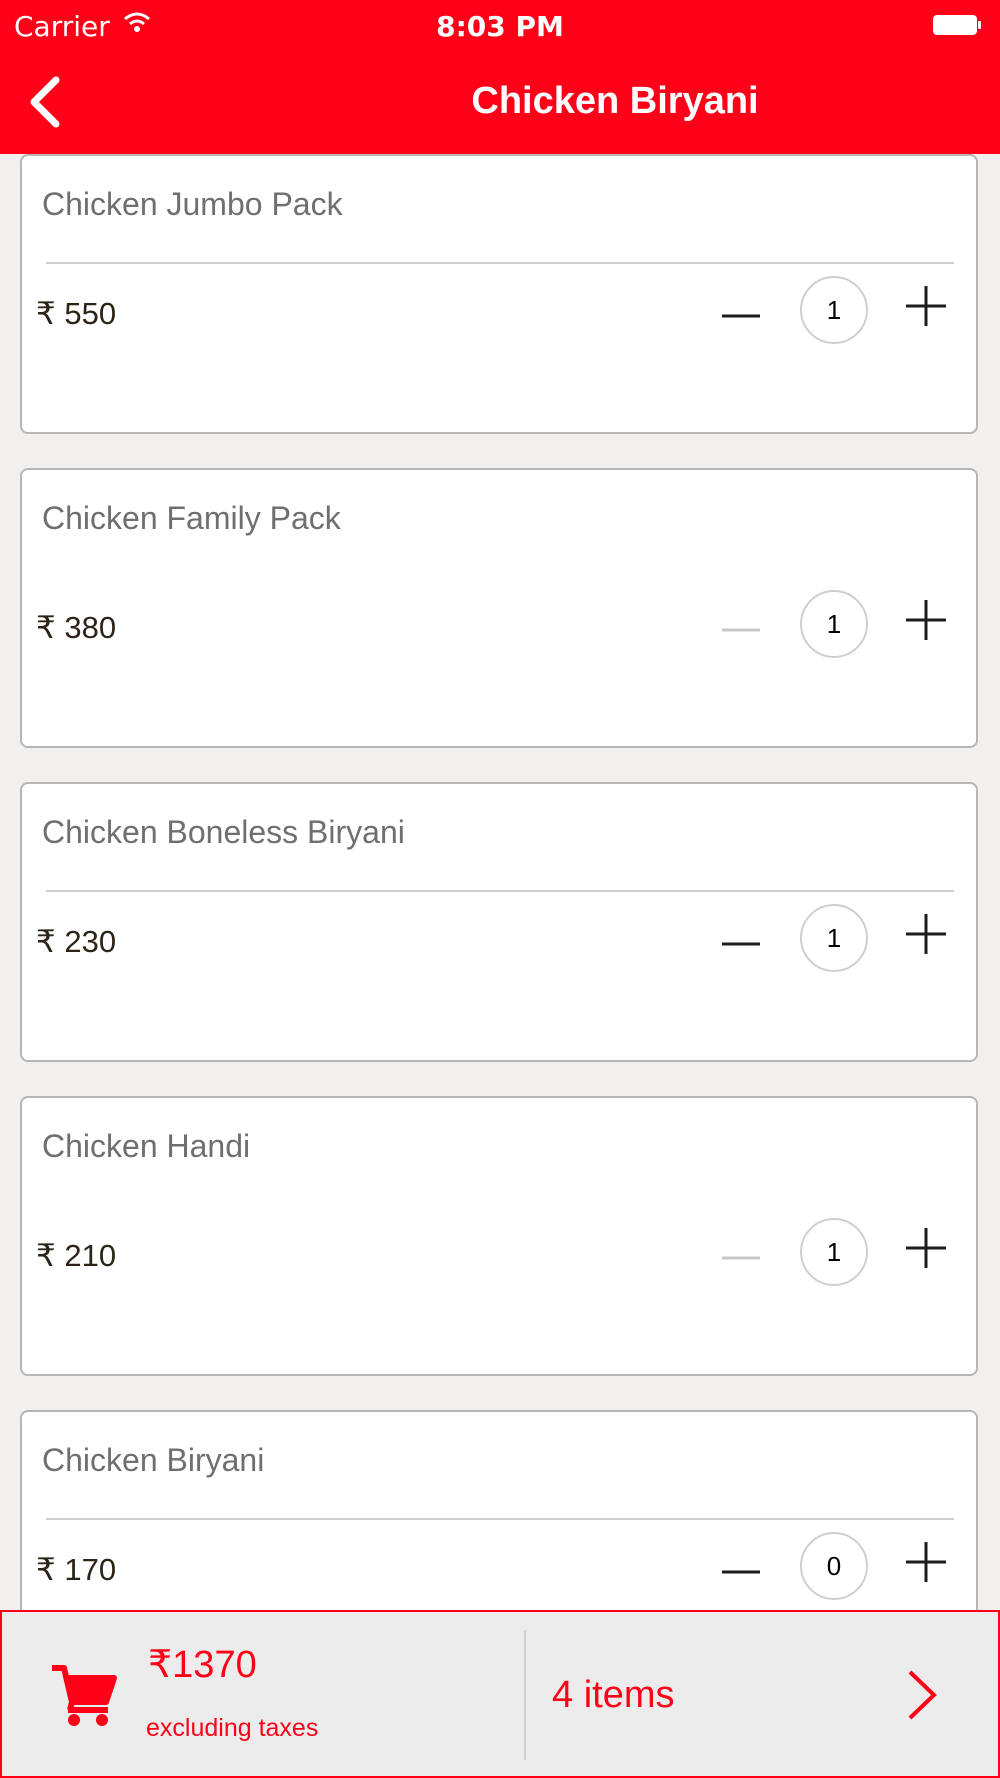 Image resolution: width=1000 pixels, height=1778 pixels. What do you see at coordinates (957, 25) in the screenshot?
I see `battery-icon` at bounding box center [957, 25].